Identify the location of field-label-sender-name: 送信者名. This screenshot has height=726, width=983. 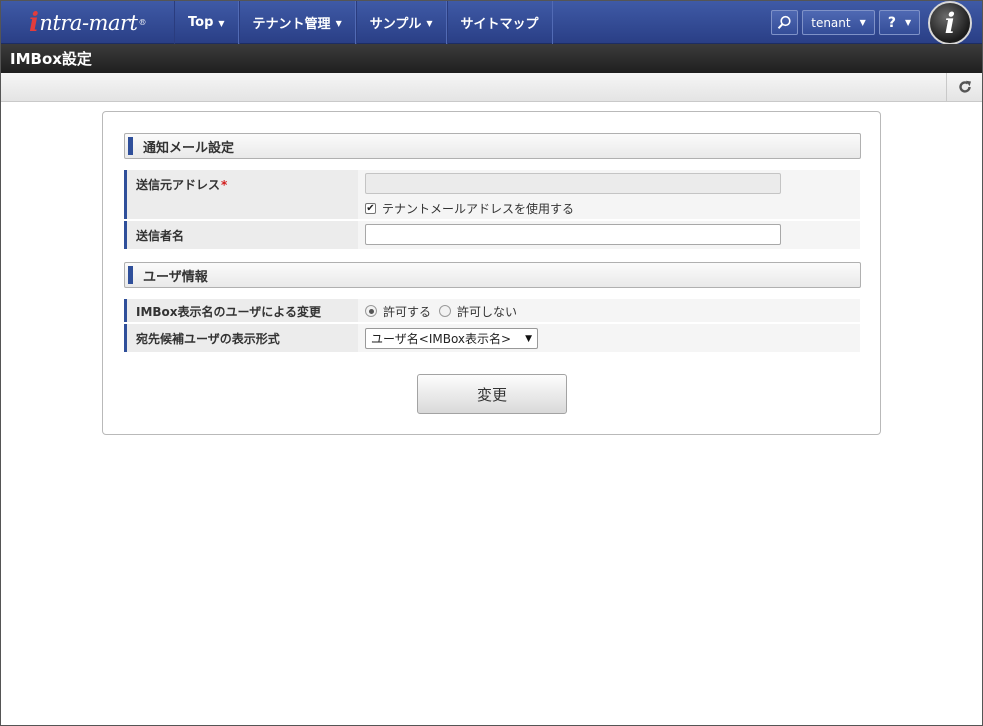
(241, 235).